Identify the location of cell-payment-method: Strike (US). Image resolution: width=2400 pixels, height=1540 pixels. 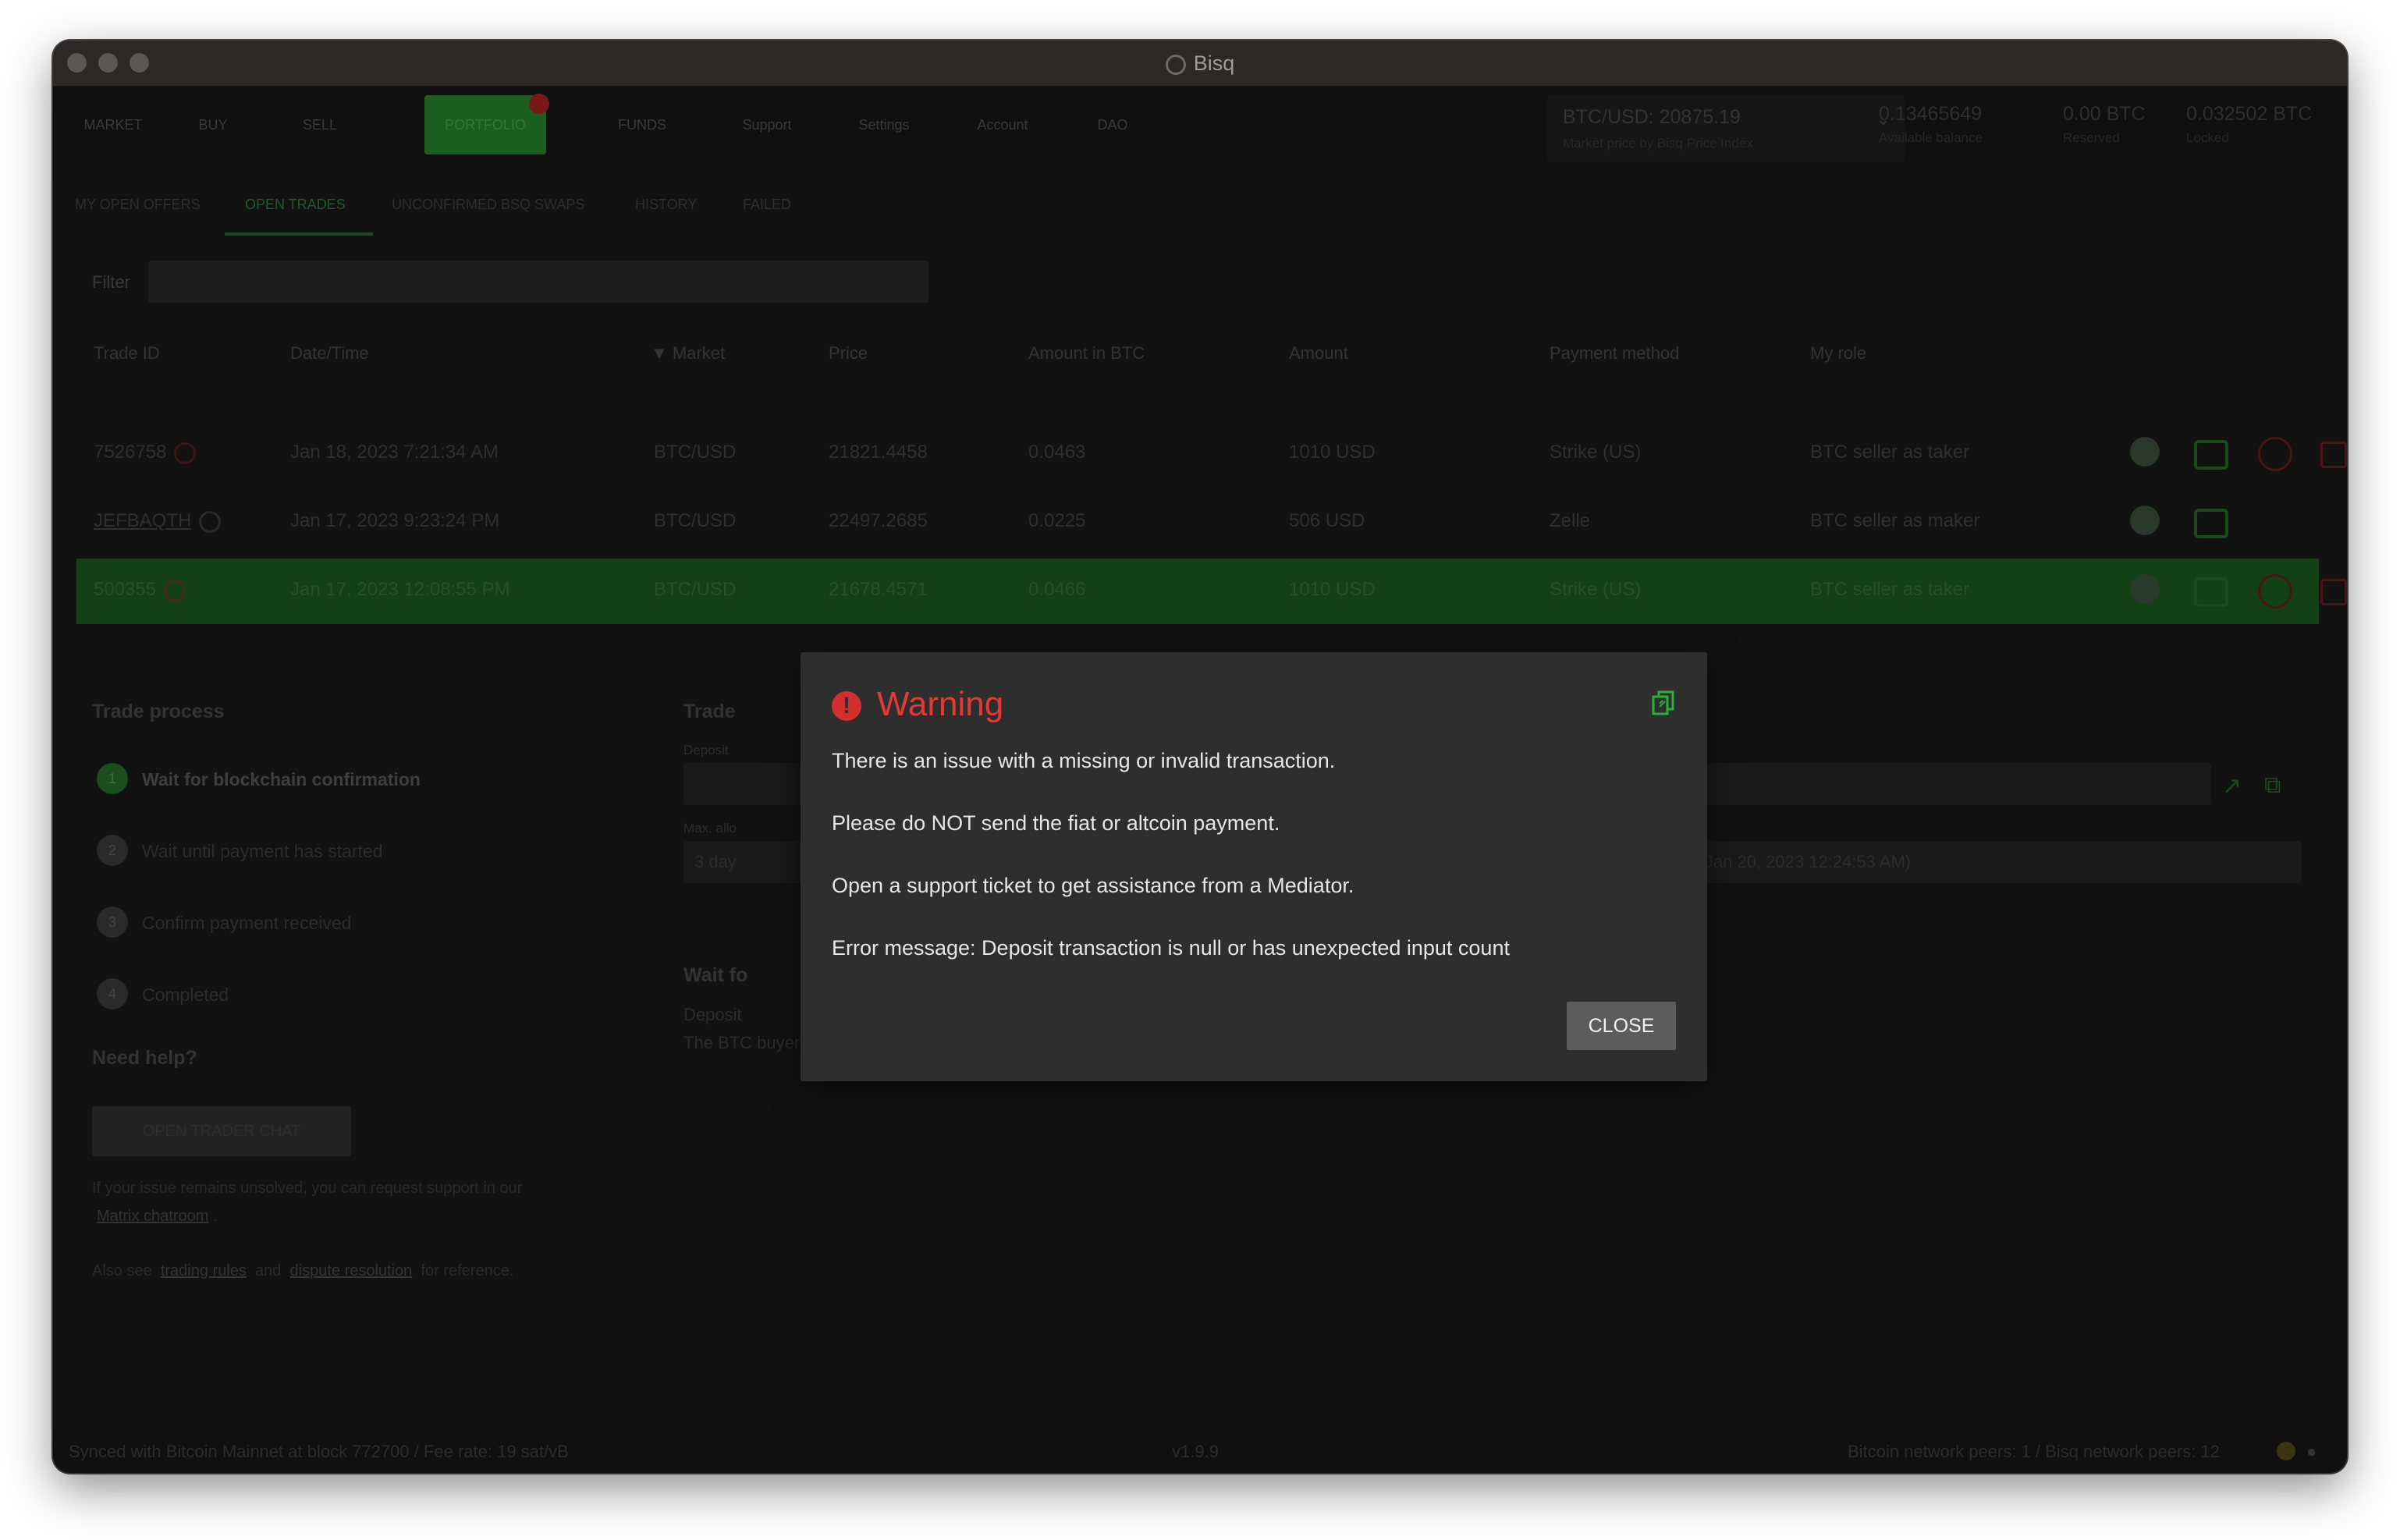
(1596, 452).